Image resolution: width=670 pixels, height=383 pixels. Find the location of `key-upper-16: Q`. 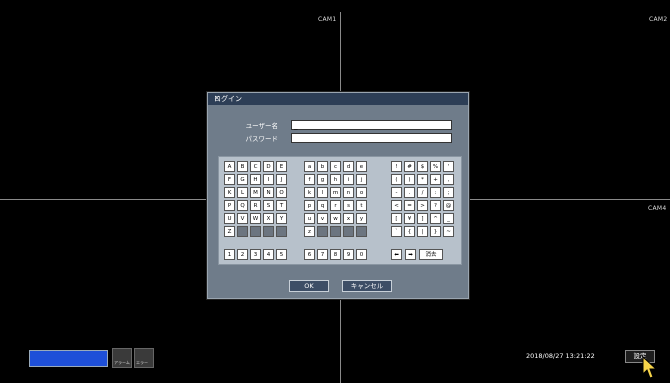

key-upper-16: Q is located at coordinates (242, 205).